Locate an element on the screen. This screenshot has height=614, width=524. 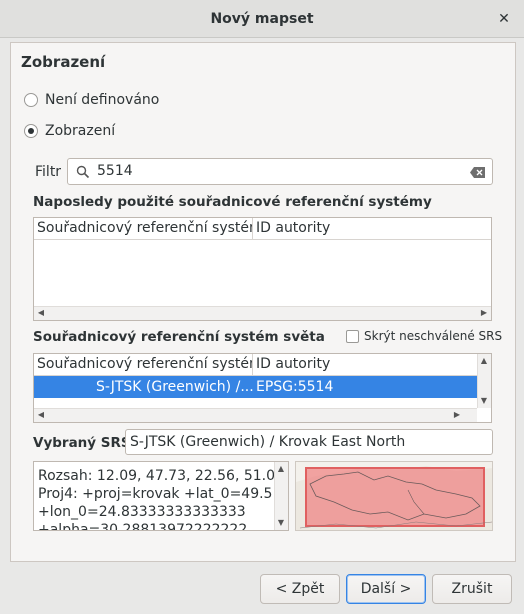
clear-icon is located at coordinates (477, 172).